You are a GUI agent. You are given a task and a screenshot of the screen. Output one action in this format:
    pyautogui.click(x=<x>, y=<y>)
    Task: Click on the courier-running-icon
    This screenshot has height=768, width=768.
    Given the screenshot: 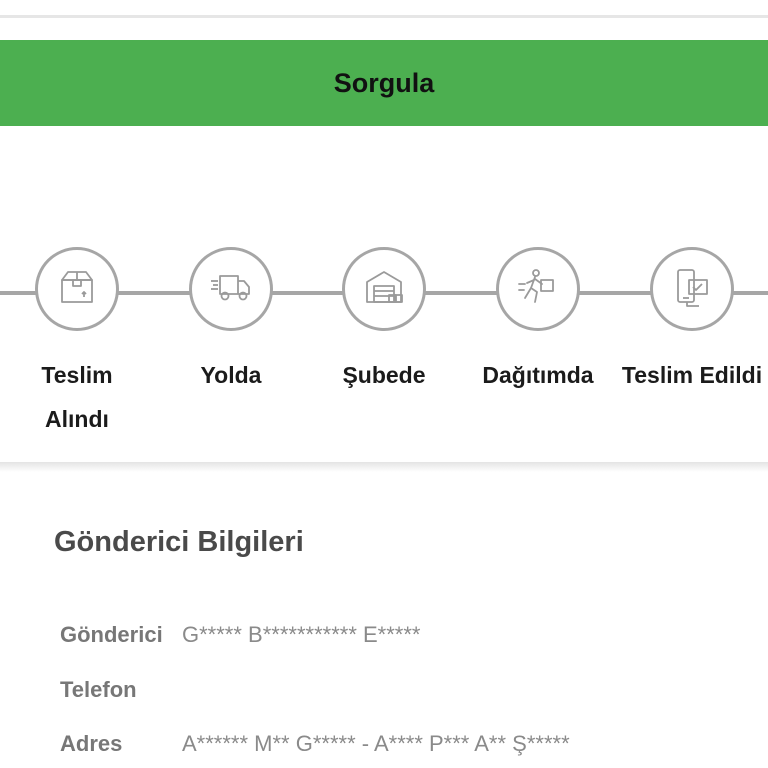 What is the action you would take?
    pyautogui.click(x=538, y=289)
    